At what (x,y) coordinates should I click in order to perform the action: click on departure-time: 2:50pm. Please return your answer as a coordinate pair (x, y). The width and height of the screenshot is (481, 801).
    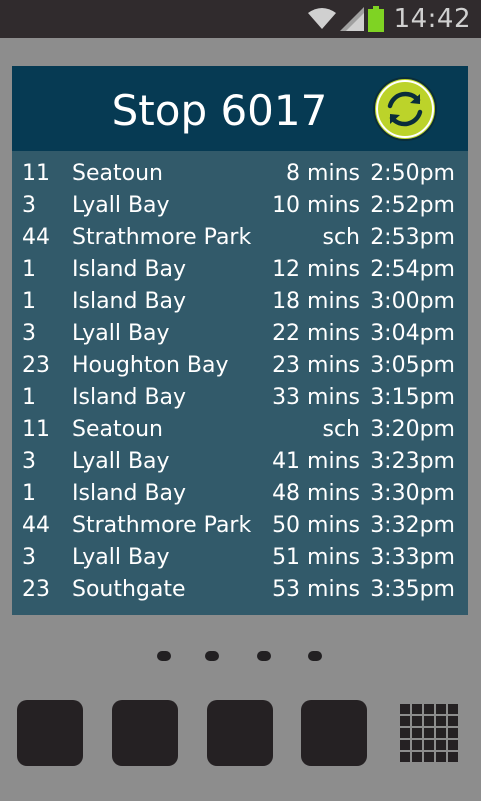
    Looking at the image, I should click on (412, 173).